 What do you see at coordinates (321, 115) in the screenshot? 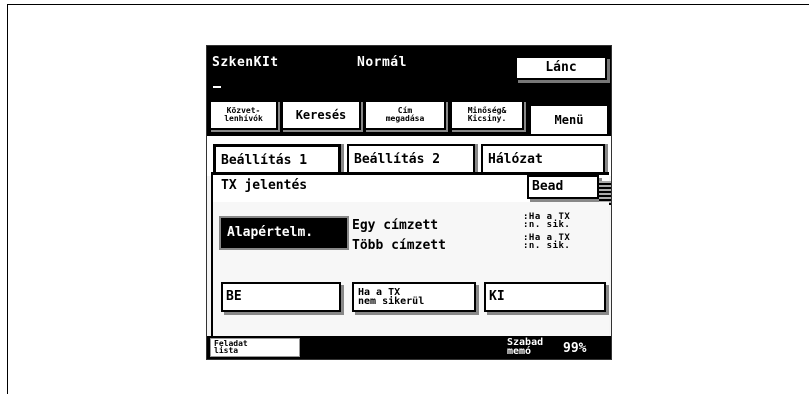
I see `tab-search: Keresés` at bounding box center [321, 115].